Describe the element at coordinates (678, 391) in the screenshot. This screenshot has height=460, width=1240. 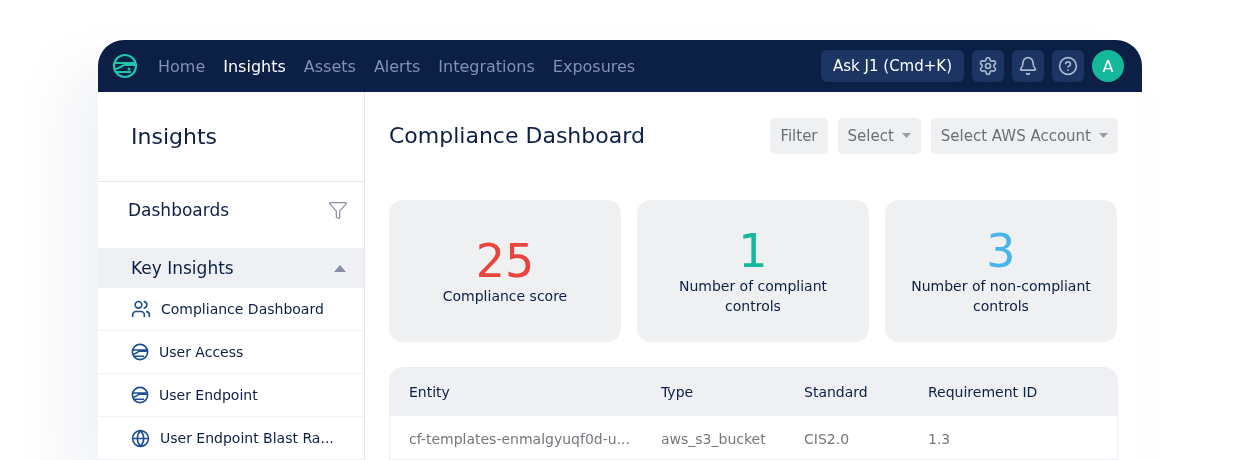
I see `column-header: Type` at that location.